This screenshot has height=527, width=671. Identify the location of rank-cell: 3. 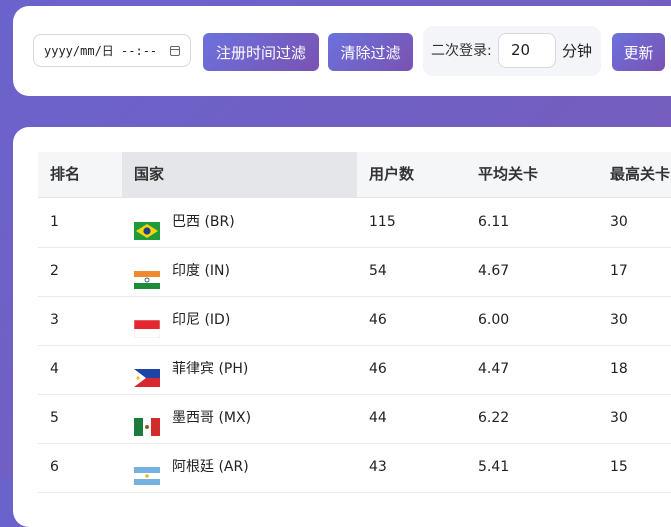
(54, 320).